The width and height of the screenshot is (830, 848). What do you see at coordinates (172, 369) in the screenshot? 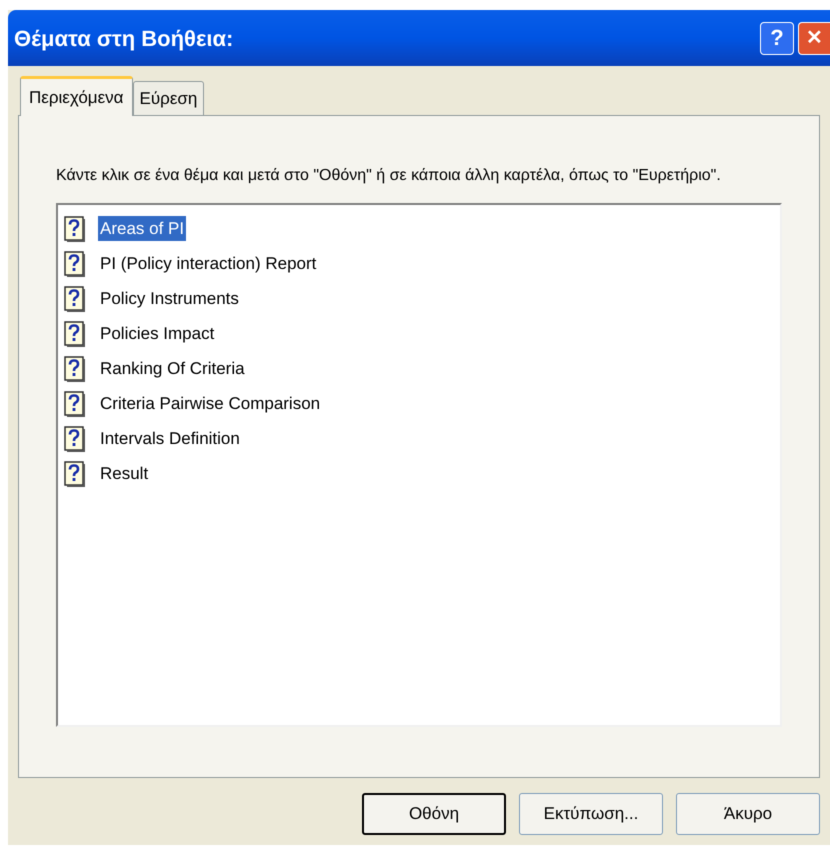
I see `topic-item: Ranking Of Criteria` at bounding box center [172, 369].